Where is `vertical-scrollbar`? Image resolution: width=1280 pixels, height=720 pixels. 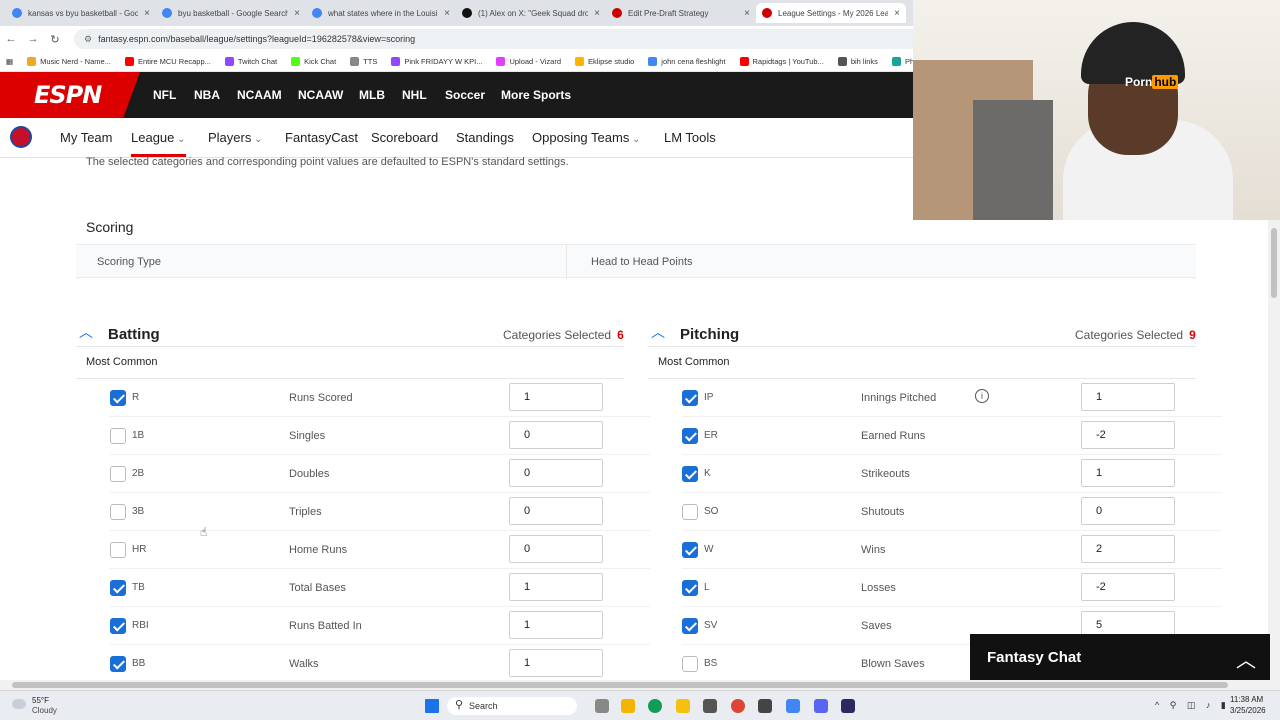
vertical-scrollbar is located at coordinates (1274, 450).